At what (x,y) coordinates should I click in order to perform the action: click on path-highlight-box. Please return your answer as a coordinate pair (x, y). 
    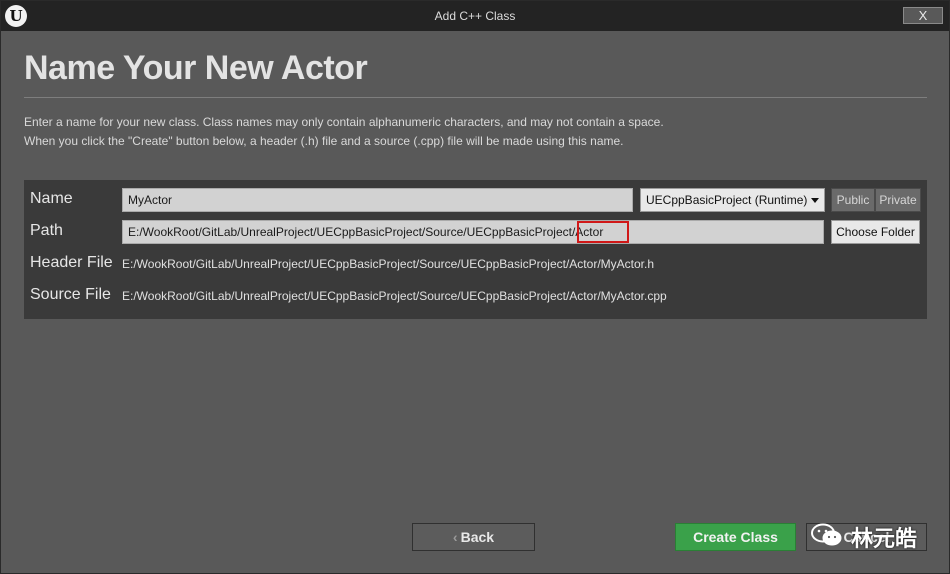
    Looking at the image, I should click on (603, 232).